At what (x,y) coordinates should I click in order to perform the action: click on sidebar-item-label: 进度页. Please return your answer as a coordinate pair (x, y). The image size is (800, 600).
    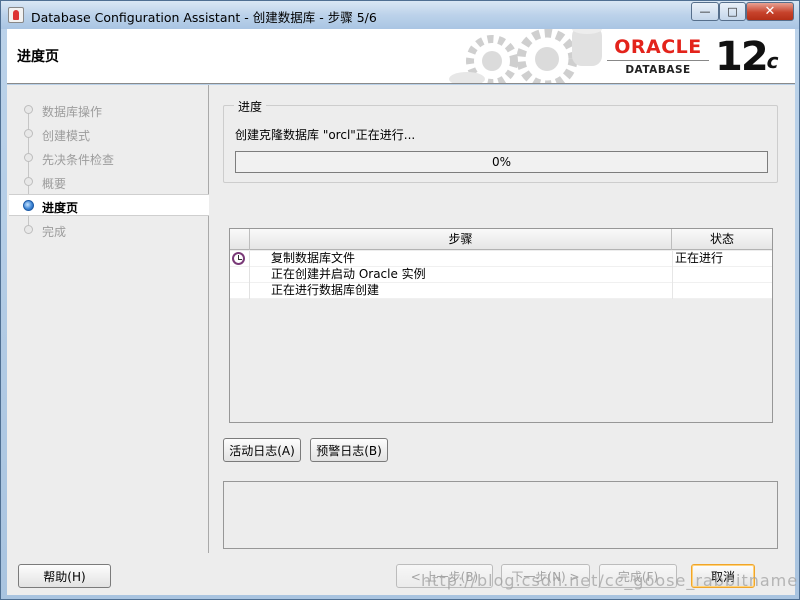
    Looking at the image, I should click on (60, 208).